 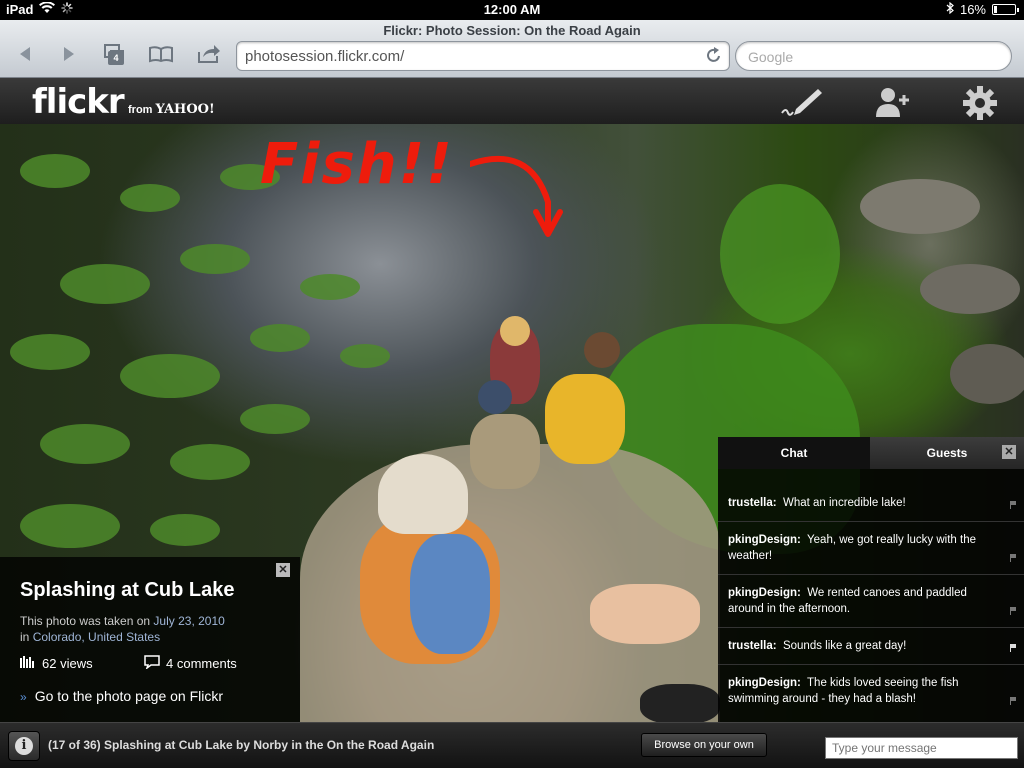 I want to click on share-arrow-icon, so click(x=209, y=56).